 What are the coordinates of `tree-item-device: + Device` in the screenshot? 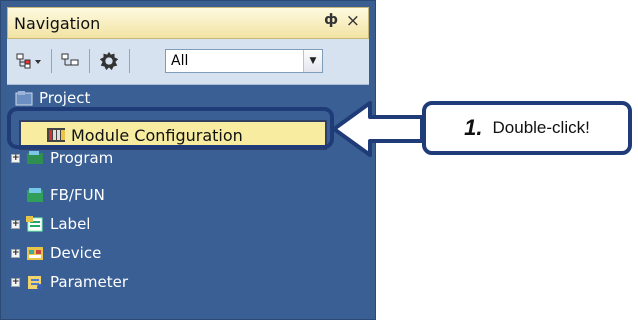 It's located at (56, 253).